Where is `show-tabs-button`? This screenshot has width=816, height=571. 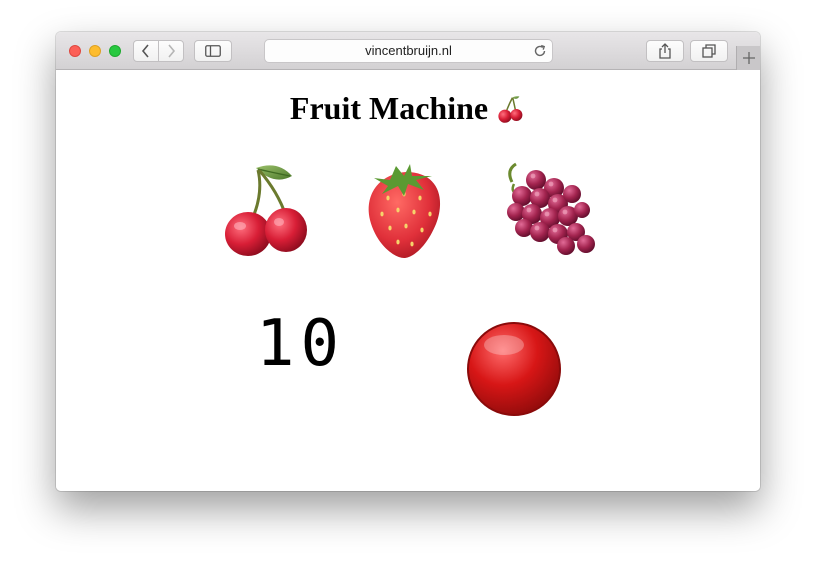 show-tabs-button is located at coordinates (709, 51).